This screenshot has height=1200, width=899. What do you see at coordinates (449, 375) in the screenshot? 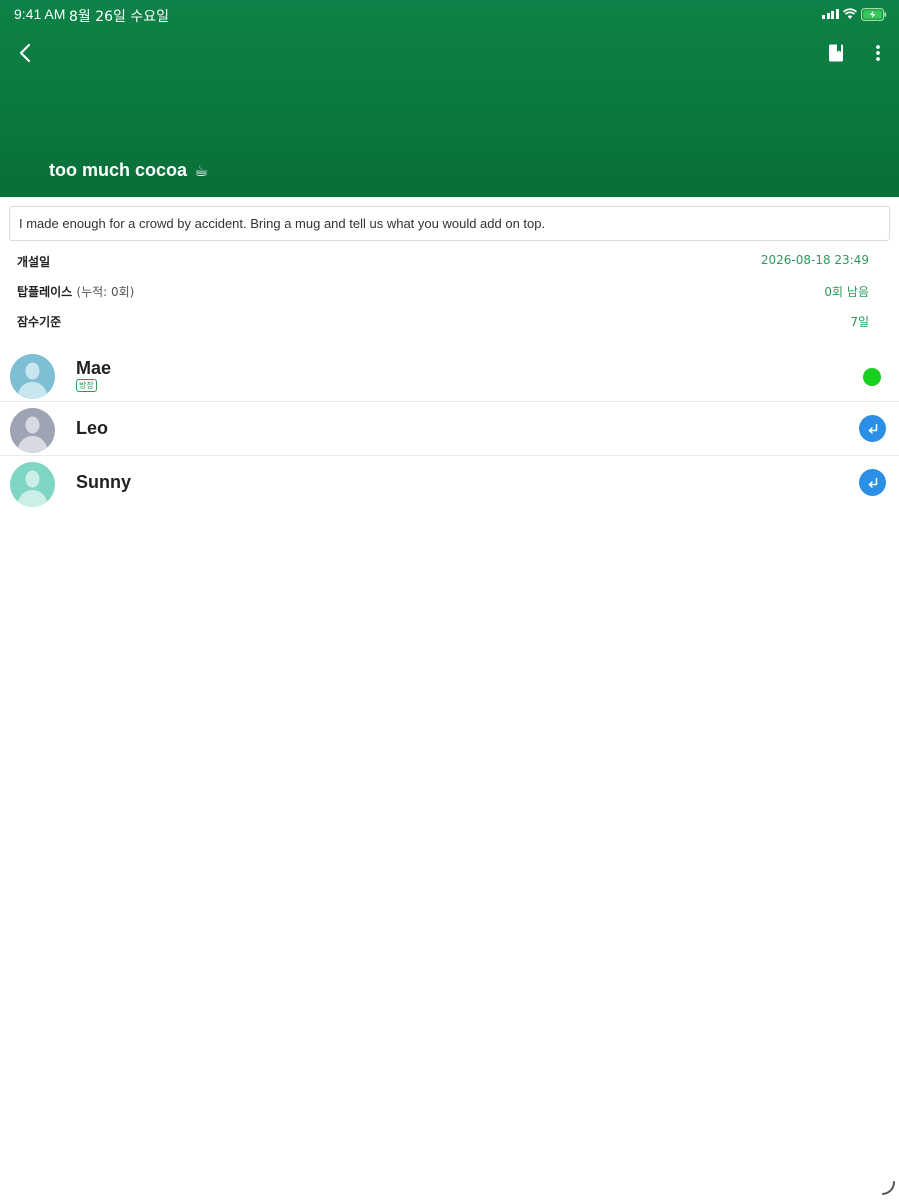
I see `member-row: Mae 방장` at bounding box center [449, 375].